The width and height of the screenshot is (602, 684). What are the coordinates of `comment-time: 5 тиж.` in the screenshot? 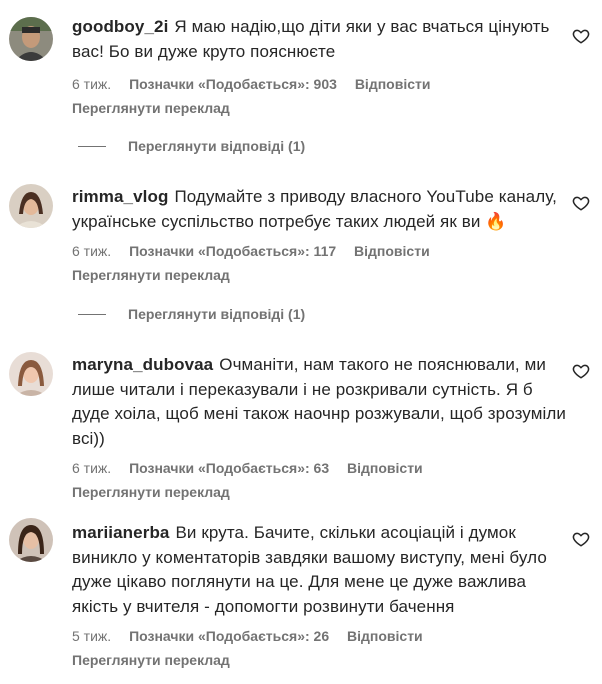 It's located at (91, 636).